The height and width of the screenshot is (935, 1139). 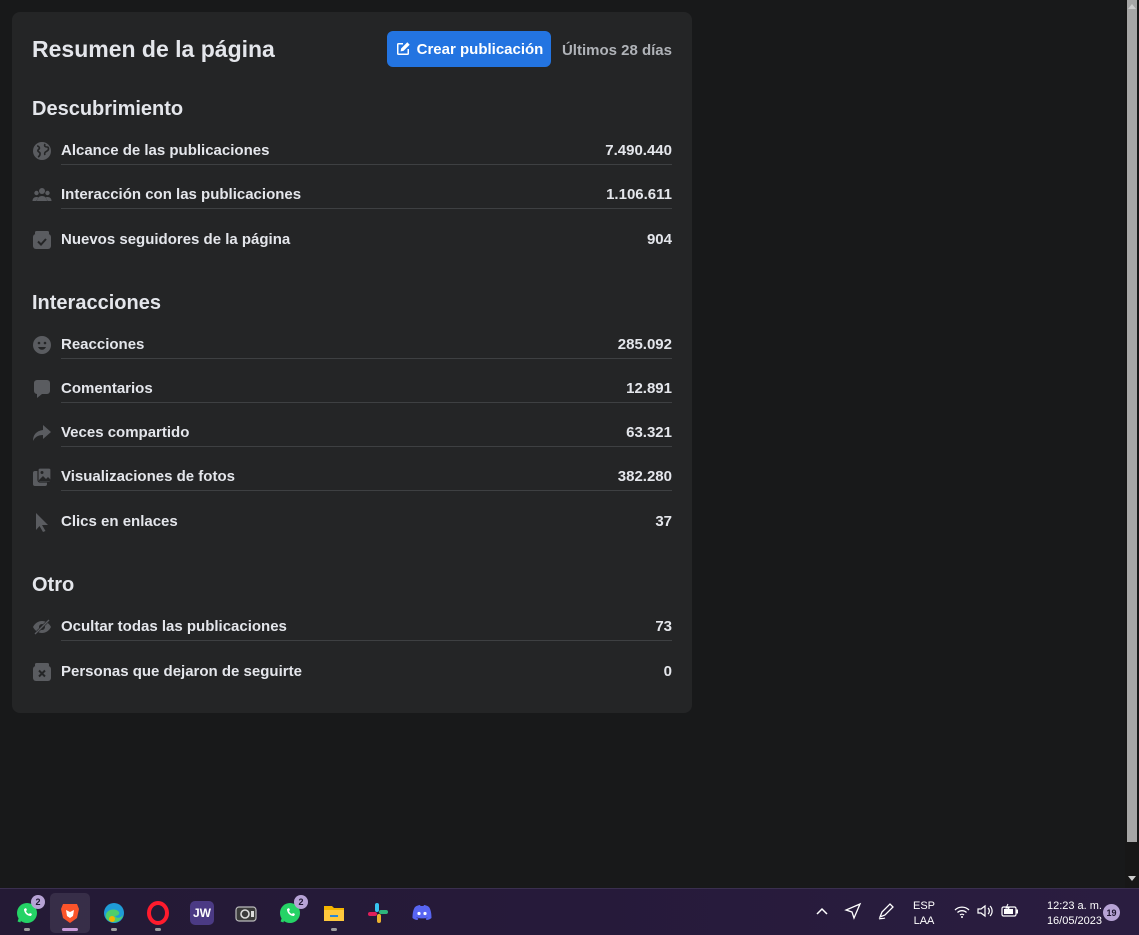 I want to click on metric-row-hide-posts: Ocultar todas las publicaciones 73, so click(x=352, y=629).